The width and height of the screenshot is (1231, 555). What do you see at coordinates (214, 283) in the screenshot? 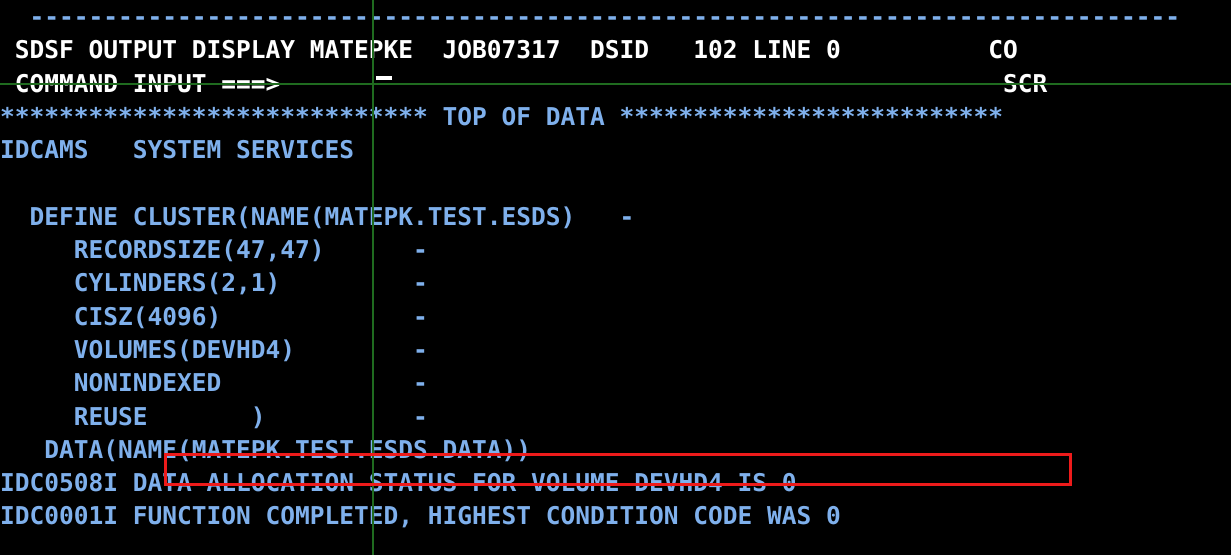
I see `output-line-4: CYLINDERS(2,1) -` at bounding box center [214, 283].